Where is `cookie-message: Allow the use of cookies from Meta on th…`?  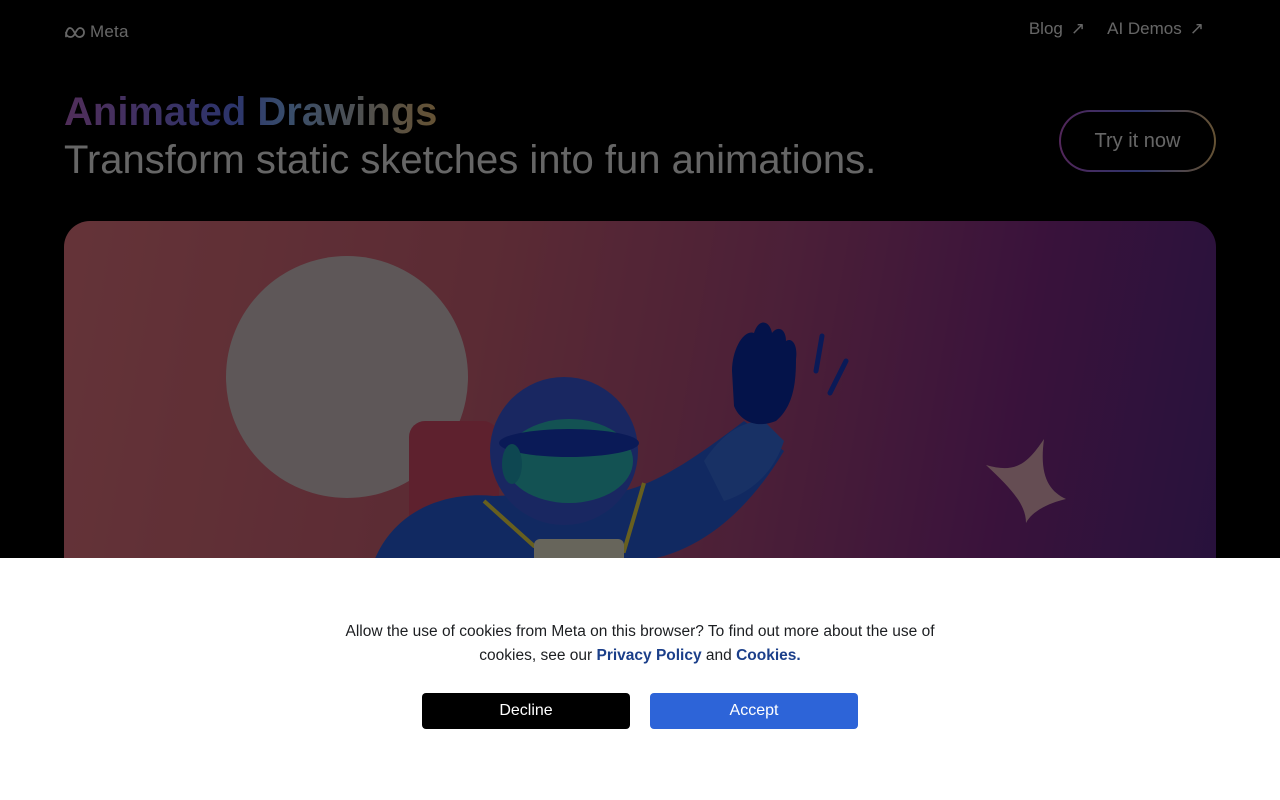
cookie-message: Allow the use of cookies from Meta on th… is located at coordinates (640, 644).